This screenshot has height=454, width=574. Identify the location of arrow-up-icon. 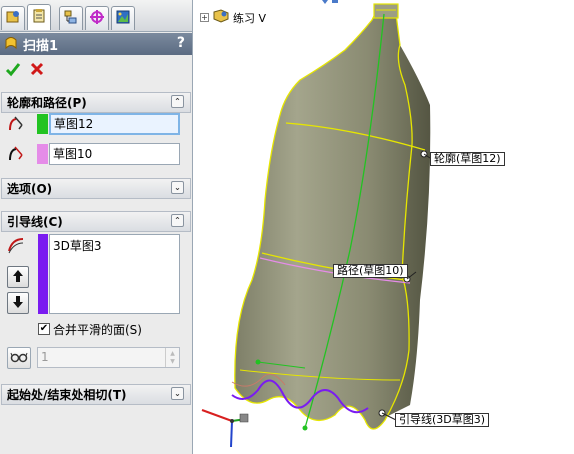
(18, 277).